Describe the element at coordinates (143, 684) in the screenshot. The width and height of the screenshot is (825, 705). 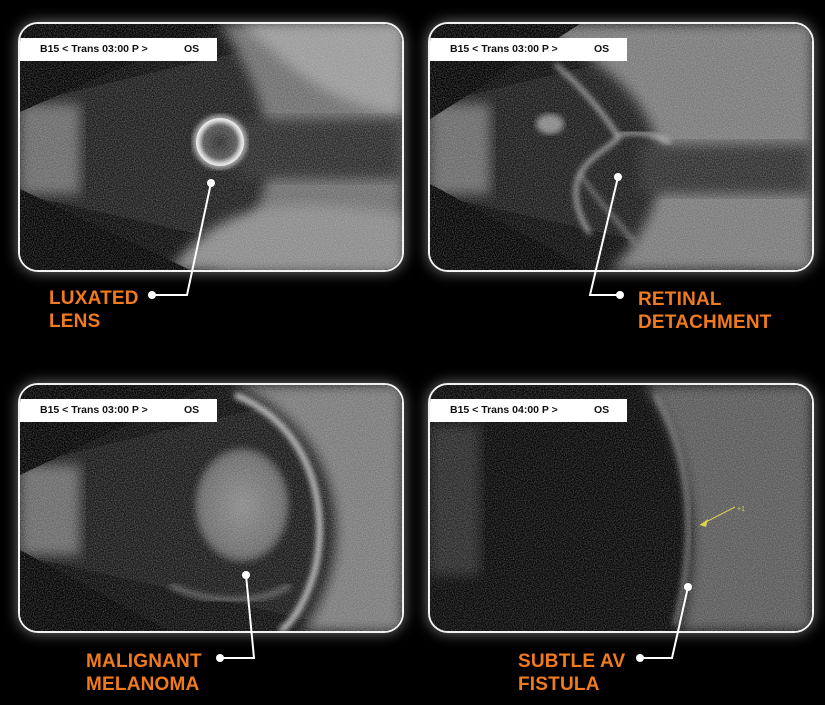
I see `label-line: MELANOMA` at that location.